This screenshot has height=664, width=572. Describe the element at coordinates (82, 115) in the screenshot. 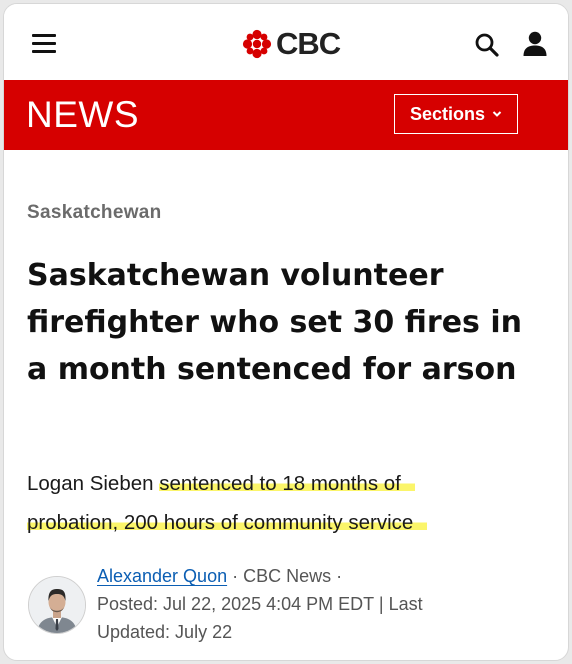

I see `news-title: NEWS` at that location.